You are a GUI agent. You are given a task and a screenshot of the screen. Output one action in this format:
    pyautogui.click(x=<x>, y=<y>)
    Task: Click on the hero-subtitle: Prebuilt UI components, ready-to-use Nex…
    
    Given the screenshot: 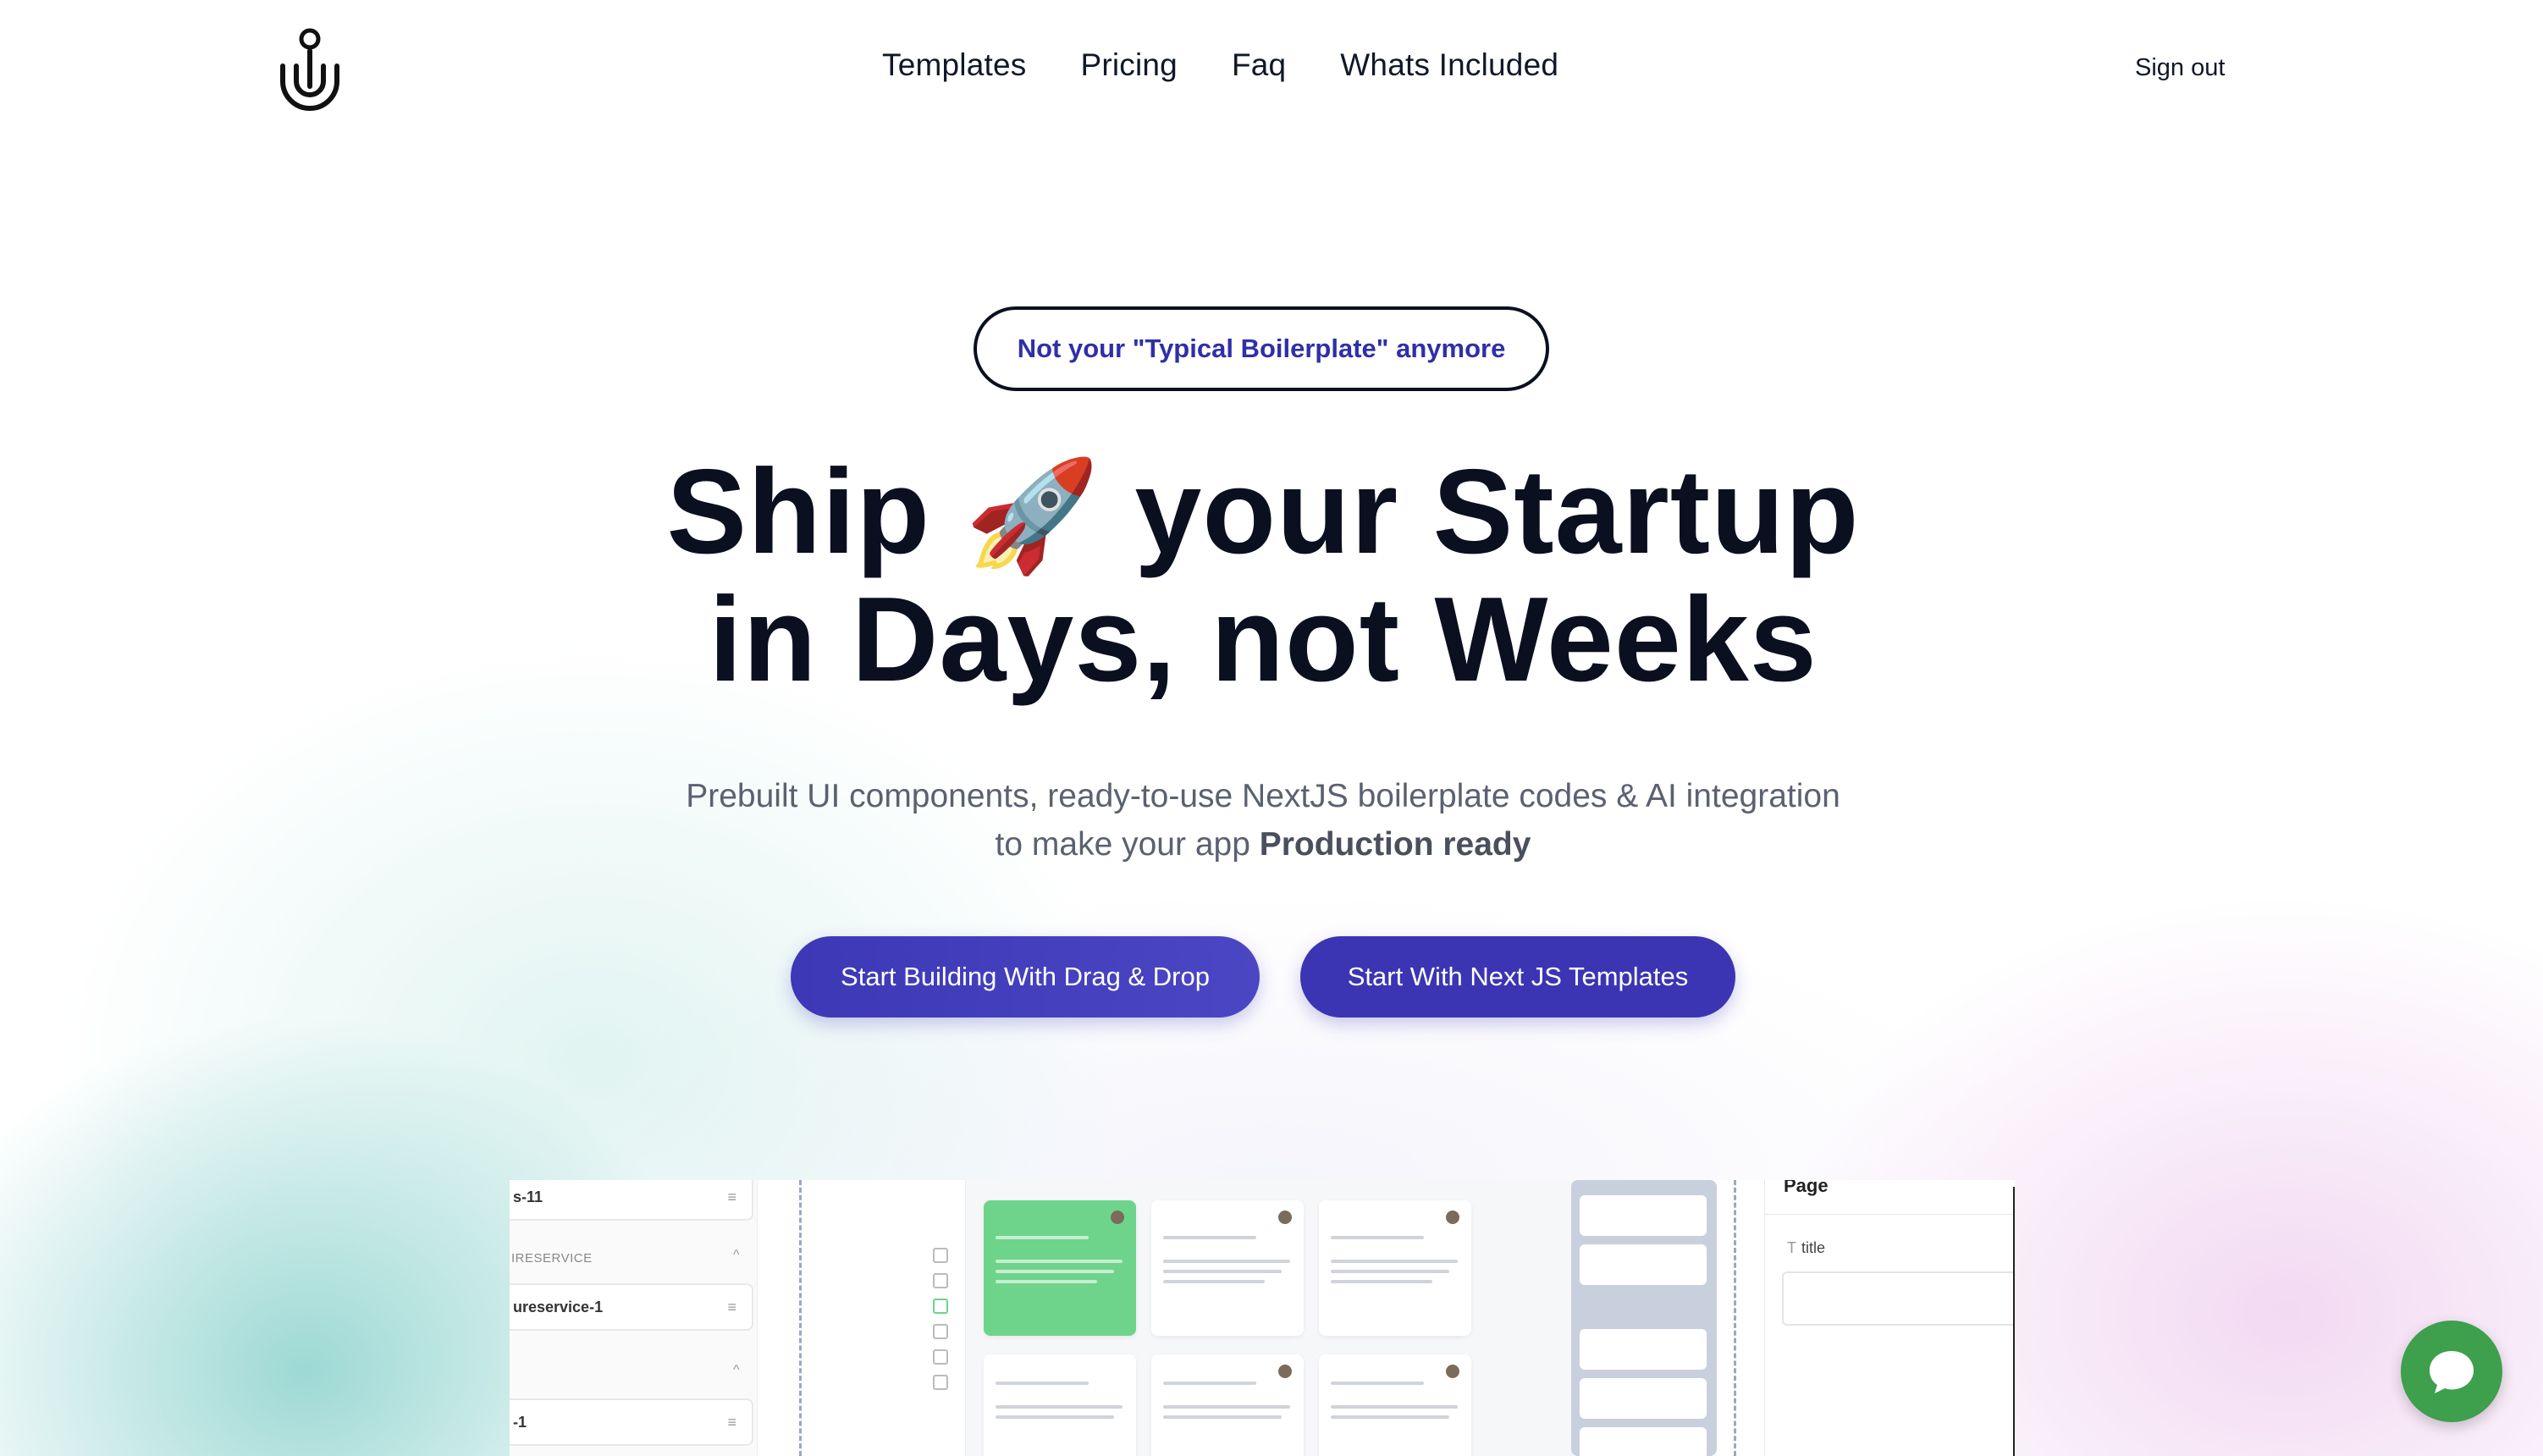 What is the action you would take?
    pyautogui.click(x=1263, y=820)
    